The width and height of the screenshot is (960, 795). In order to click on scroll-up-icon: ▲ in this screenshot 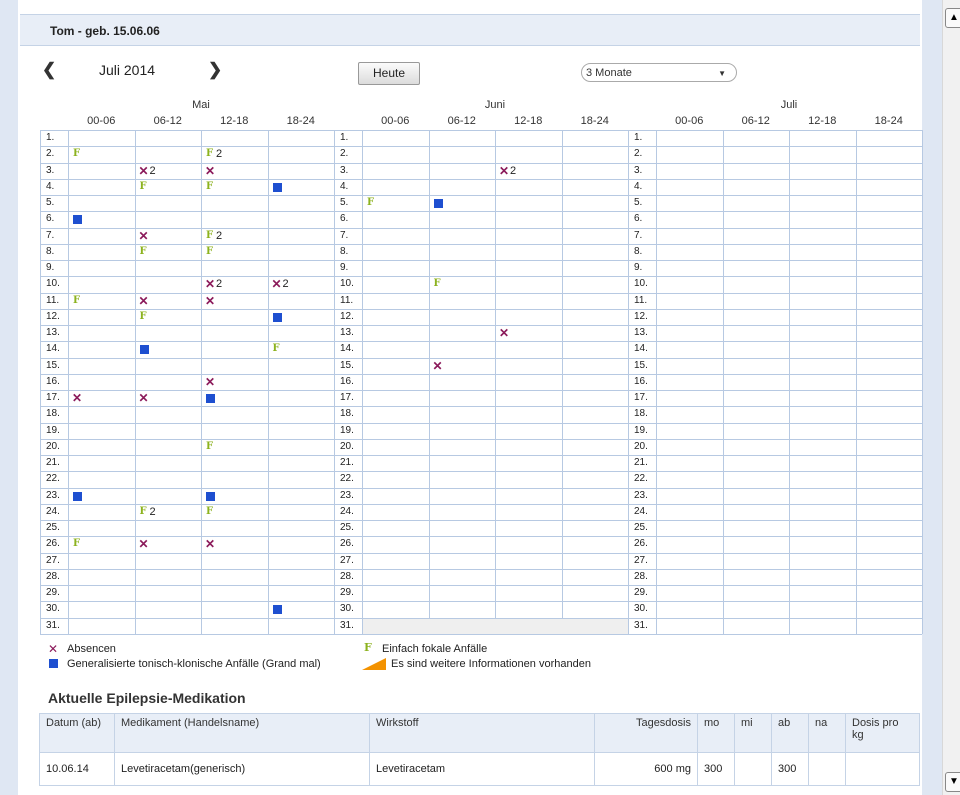, I will do `click(952, 18)`.